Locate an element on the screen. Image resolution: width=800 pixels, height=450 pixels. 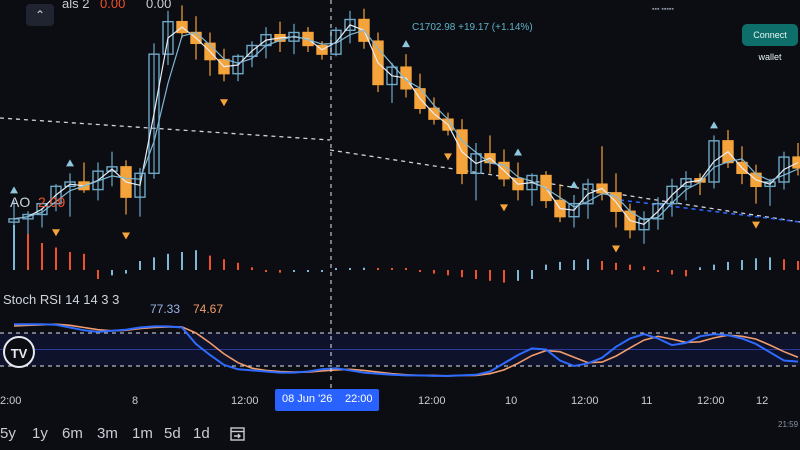
ao-histogram is located at coordinates (406, 254).